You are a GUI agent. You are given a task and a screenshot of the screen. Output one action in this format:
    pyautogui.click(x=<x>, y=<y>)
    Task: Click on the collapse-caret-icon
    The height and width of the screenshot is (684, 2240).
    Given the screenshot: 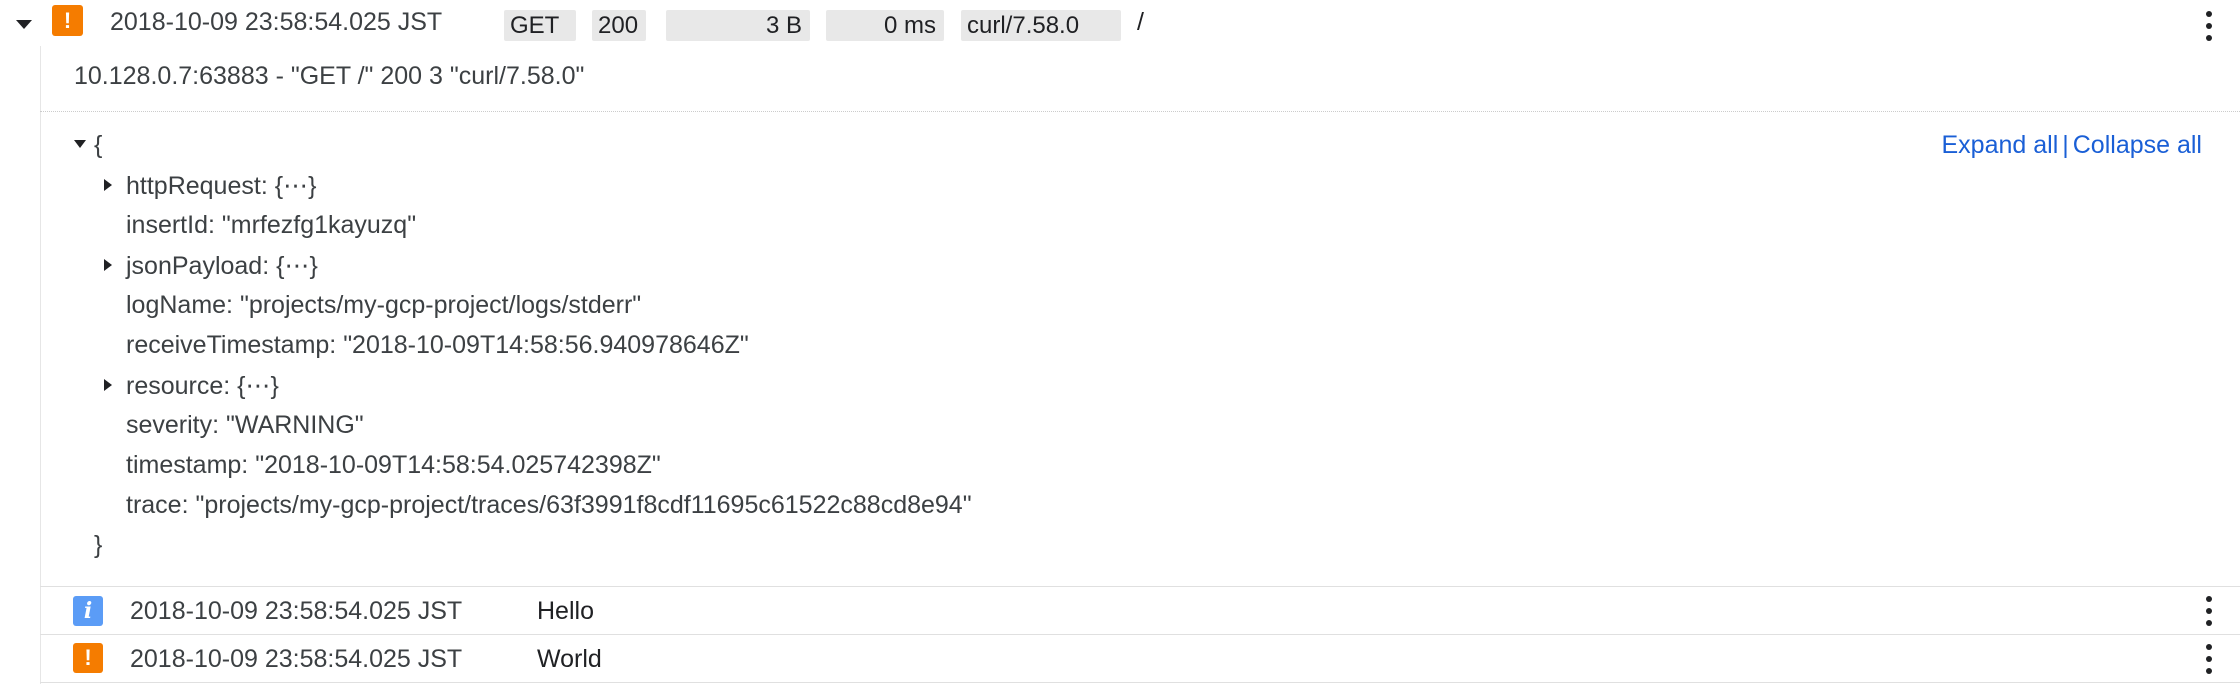 What is the action you would take?
    pyautogui.click(x=24, y=24)
    